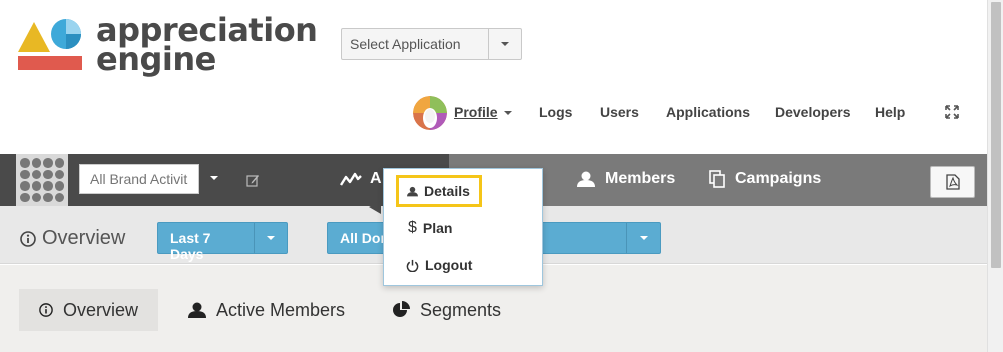  Describe the element at coordinates (351, 179) in the screenshot. I see `activity-icon` at that location.